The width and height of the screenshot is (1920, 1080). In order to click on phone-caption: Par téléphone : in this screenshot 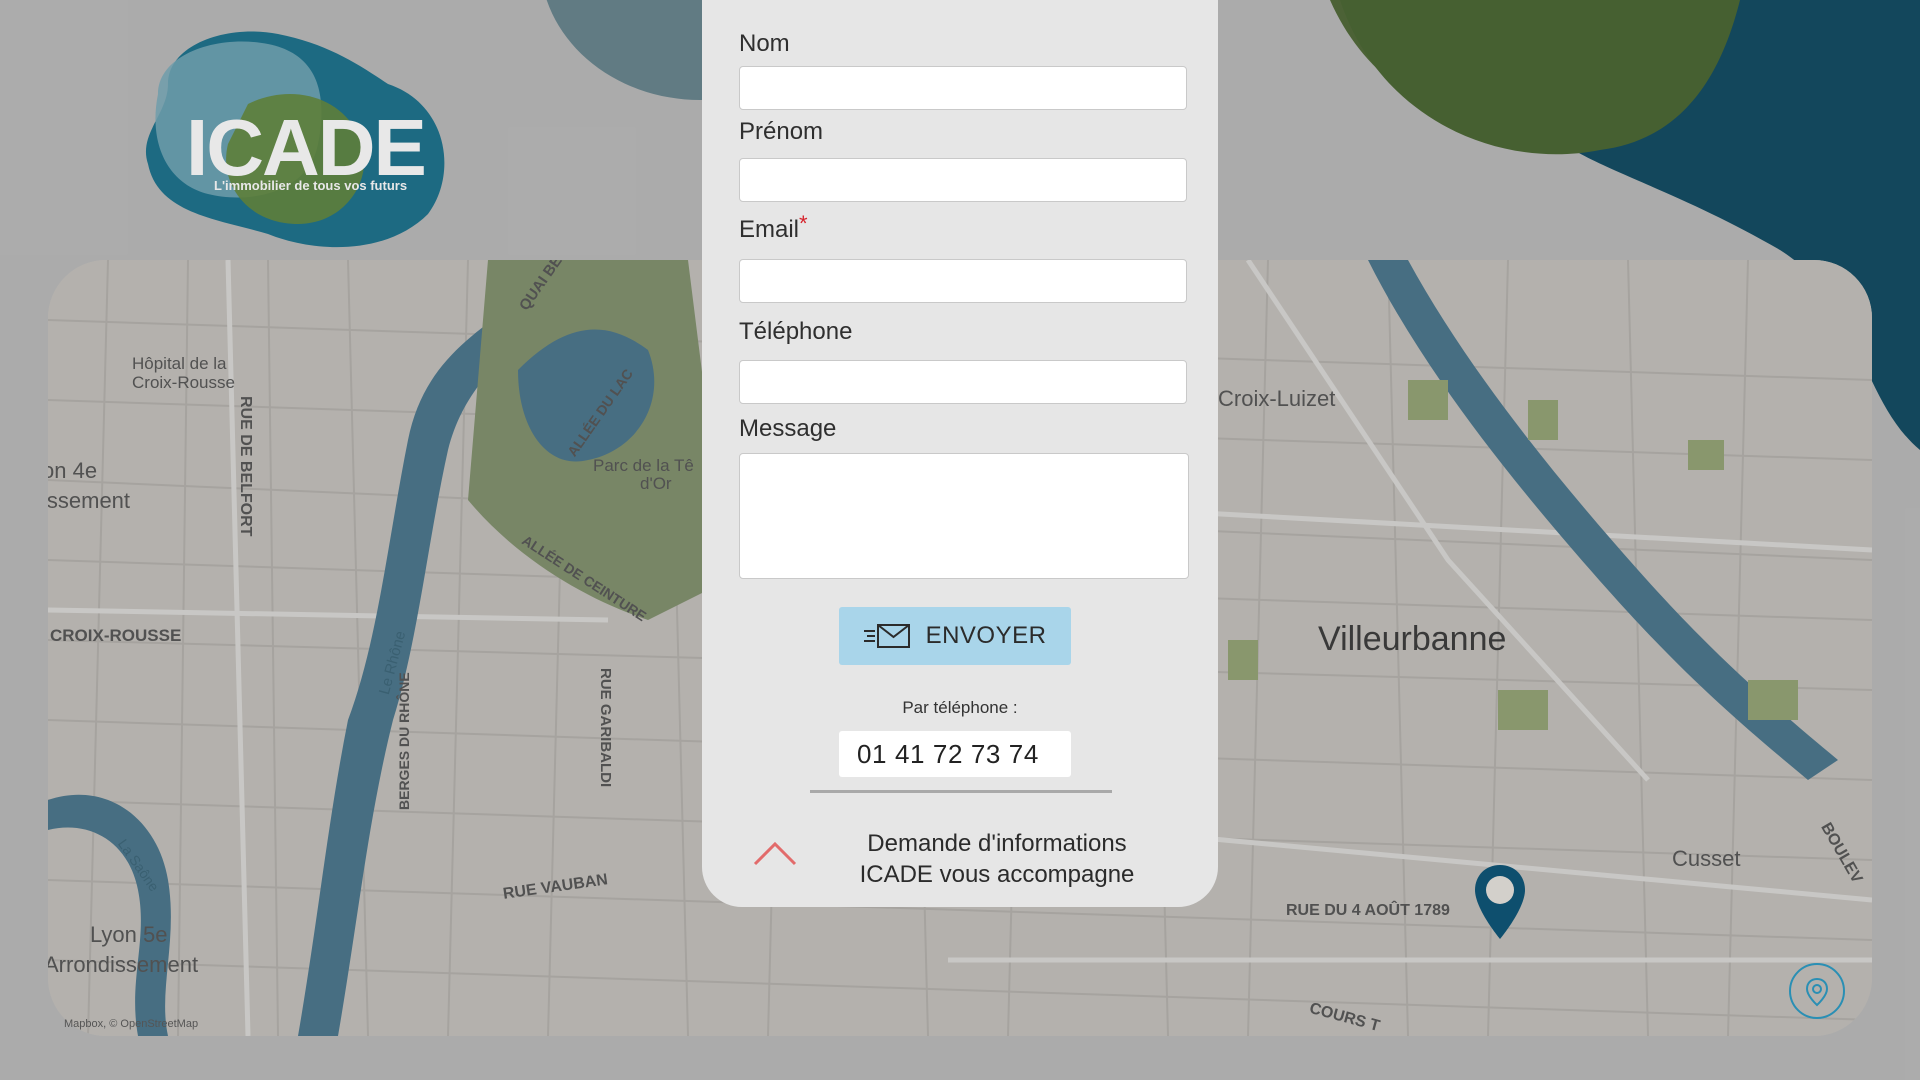, I will do `click(960, 707)`.